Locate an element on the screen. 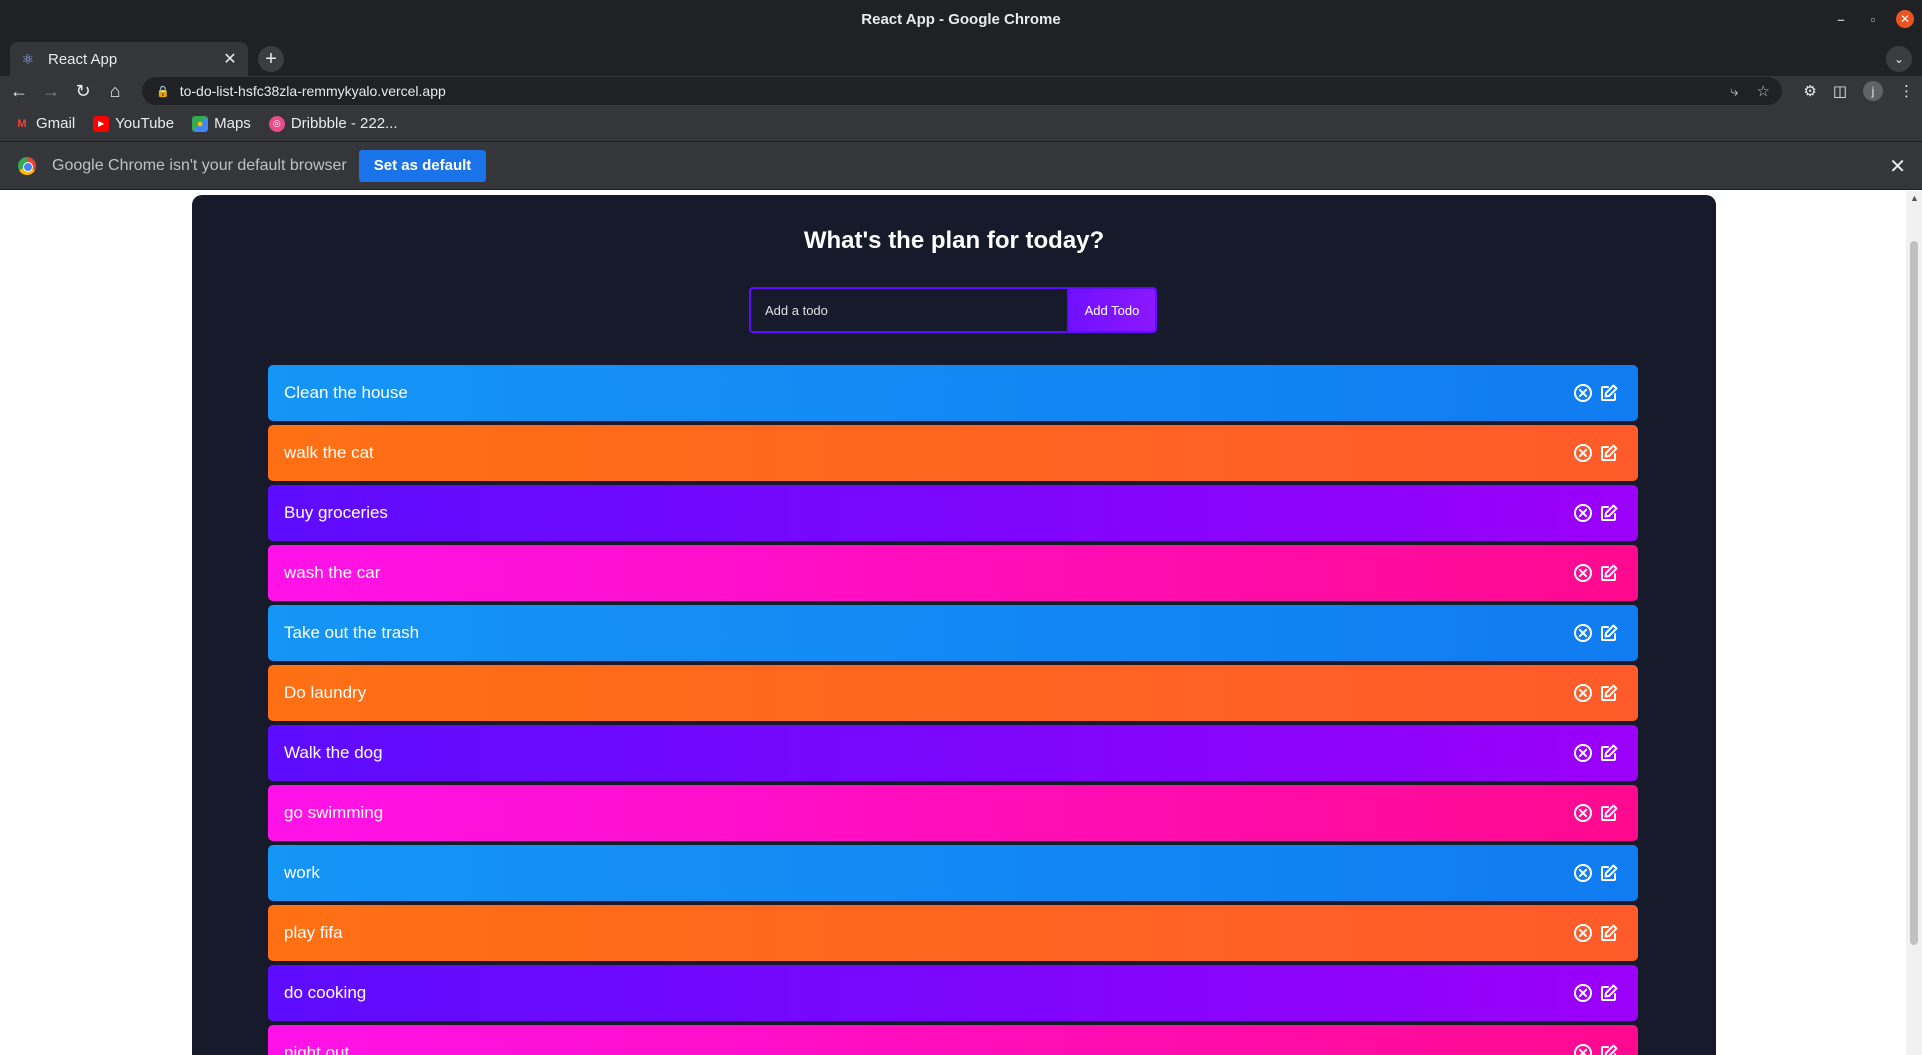 Image resolution: width=1922 pixels, height=1055 pixels. window-controls: – ▫ ✕ is located at coordinates (1873, 19).